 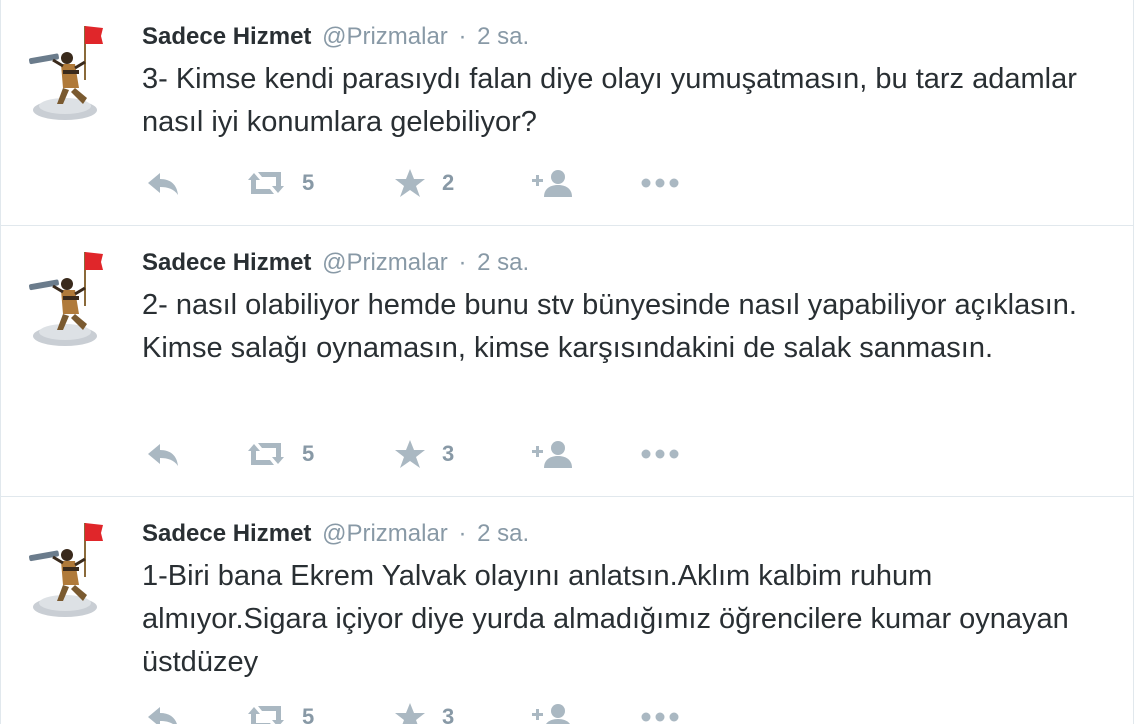 I want to click on favorite-button: 2, so click(x=424, y=183).